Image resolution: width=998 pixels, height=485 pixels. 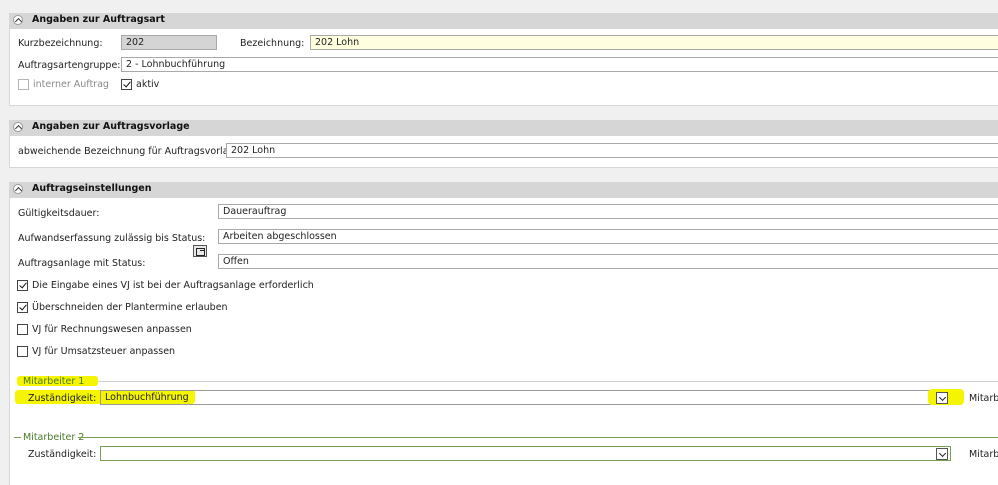 What do you see at coordinates (503, 20) in the screenshot?
I see `section-header-auftragsart: Angaben zur Auftragsart` at bounding box center [503, 20].